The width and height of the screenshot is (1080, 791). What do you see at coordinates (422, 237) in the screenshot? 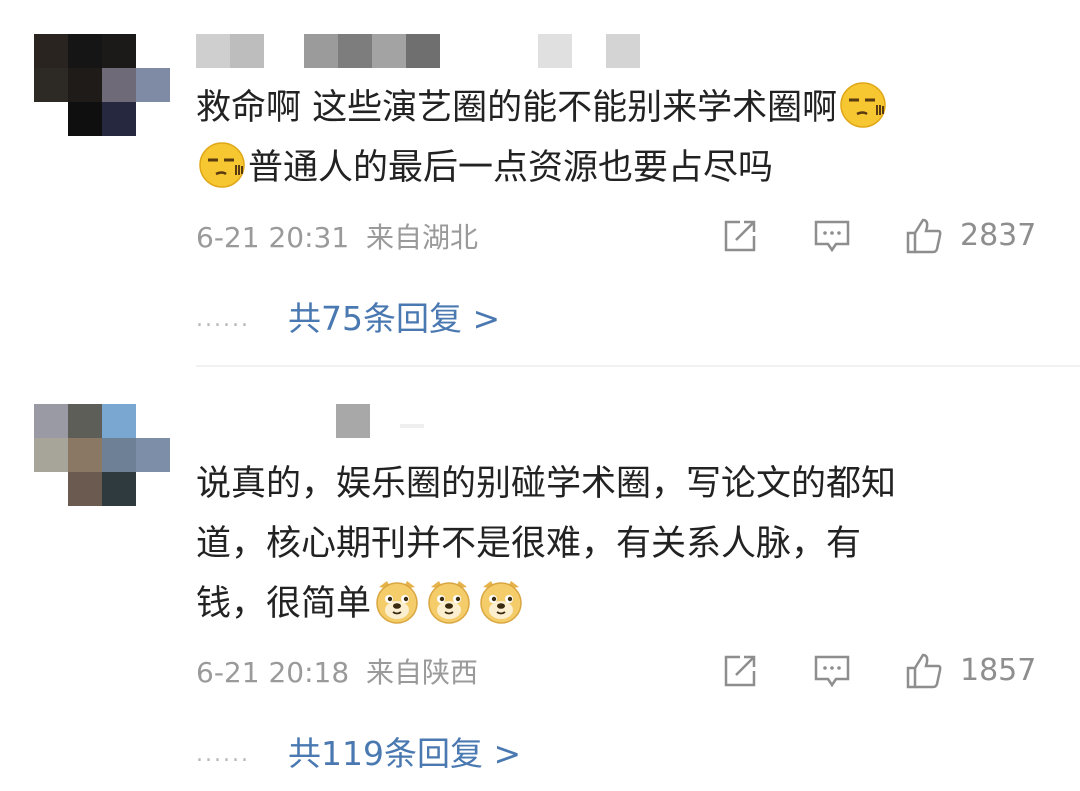
I see `location: 来自湖北` at bounding box center [422, 237].